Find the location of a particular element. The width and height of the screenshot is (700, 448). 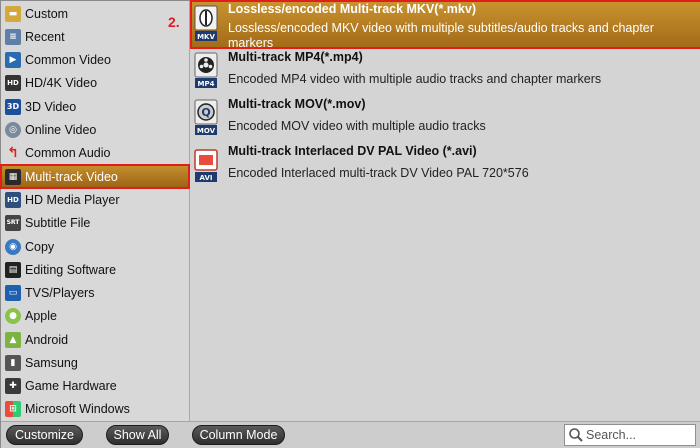

android-icon: ▲ is located at coordinates (13, 339).